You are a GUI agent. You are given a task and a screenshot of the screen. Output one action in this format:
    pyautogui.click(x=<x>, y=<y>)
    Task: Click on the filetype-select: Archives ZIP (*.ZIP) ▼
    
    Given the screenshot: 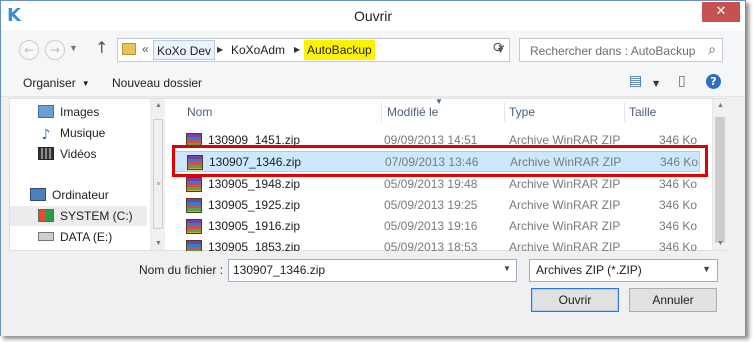 What is the action you would take?
    pyautogui.click(x=623, y=270)
    